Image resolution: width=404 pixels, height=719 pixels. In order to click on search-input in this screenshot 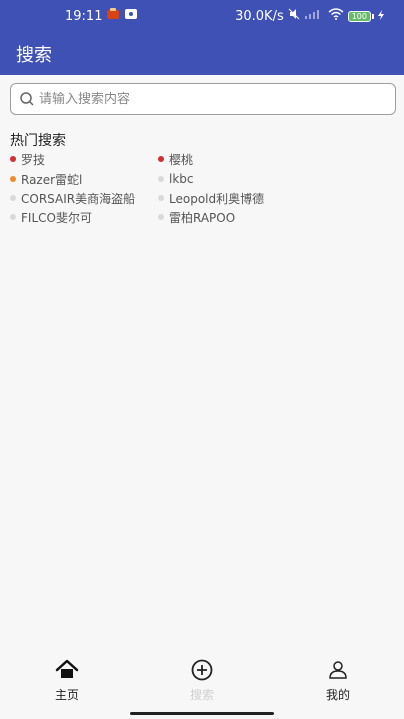, I will do `click(214, 99)`.